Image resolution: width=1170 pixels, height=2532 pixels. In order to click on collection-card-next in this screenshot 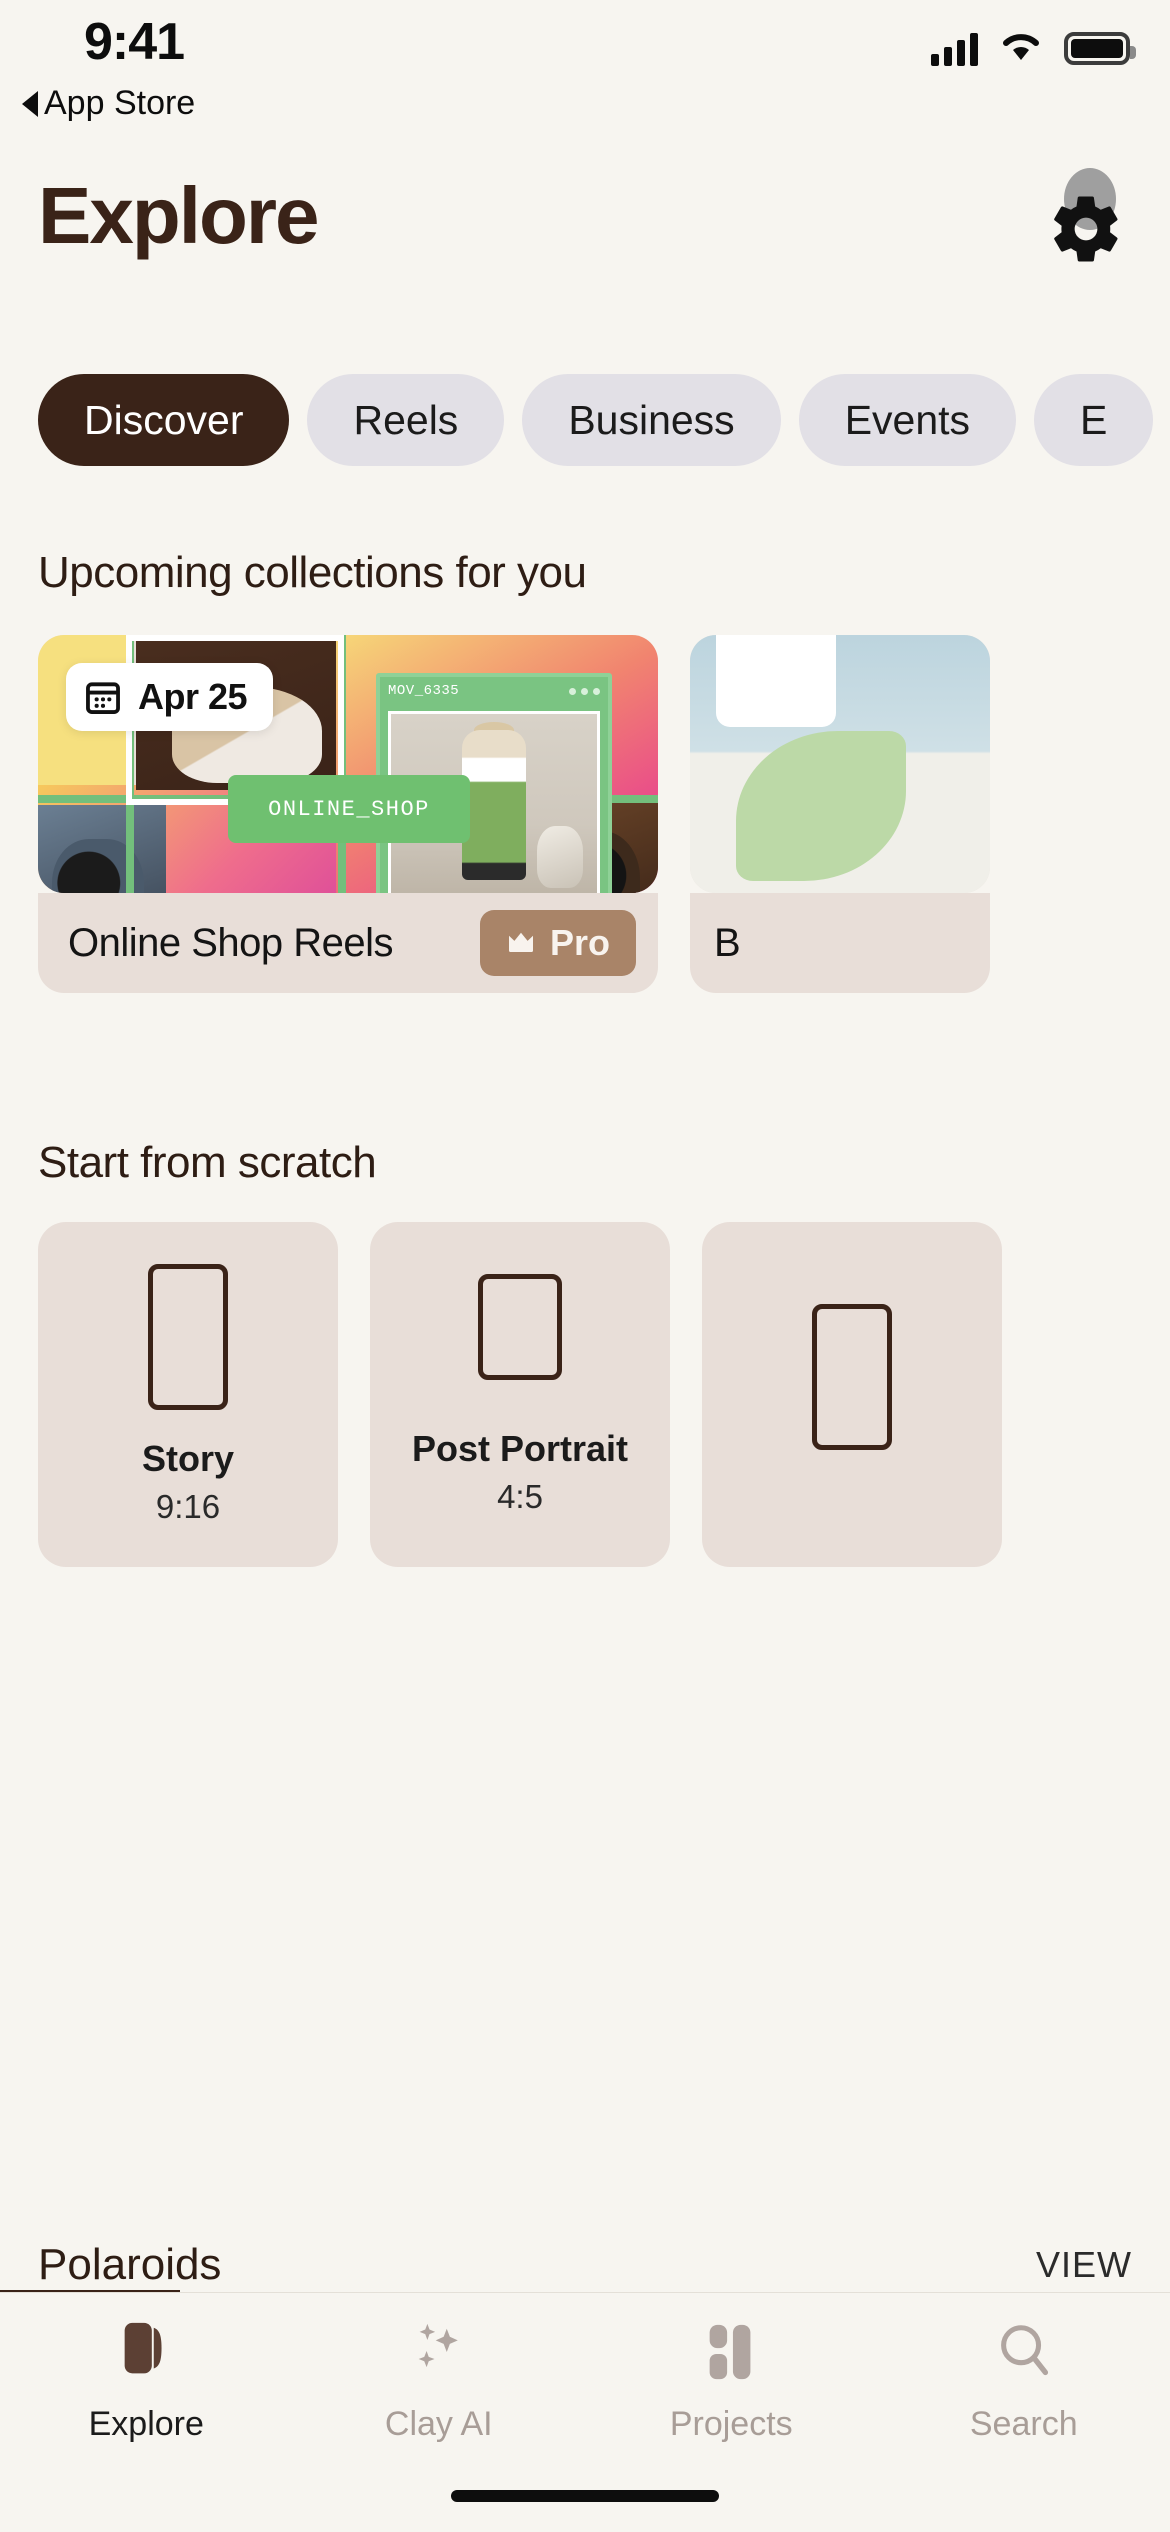, I will do `click(840, 764)`.